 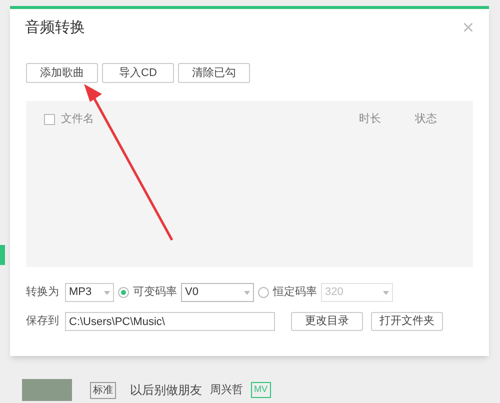 I want to click on column-header: 时长, so click(x=370, y=119).